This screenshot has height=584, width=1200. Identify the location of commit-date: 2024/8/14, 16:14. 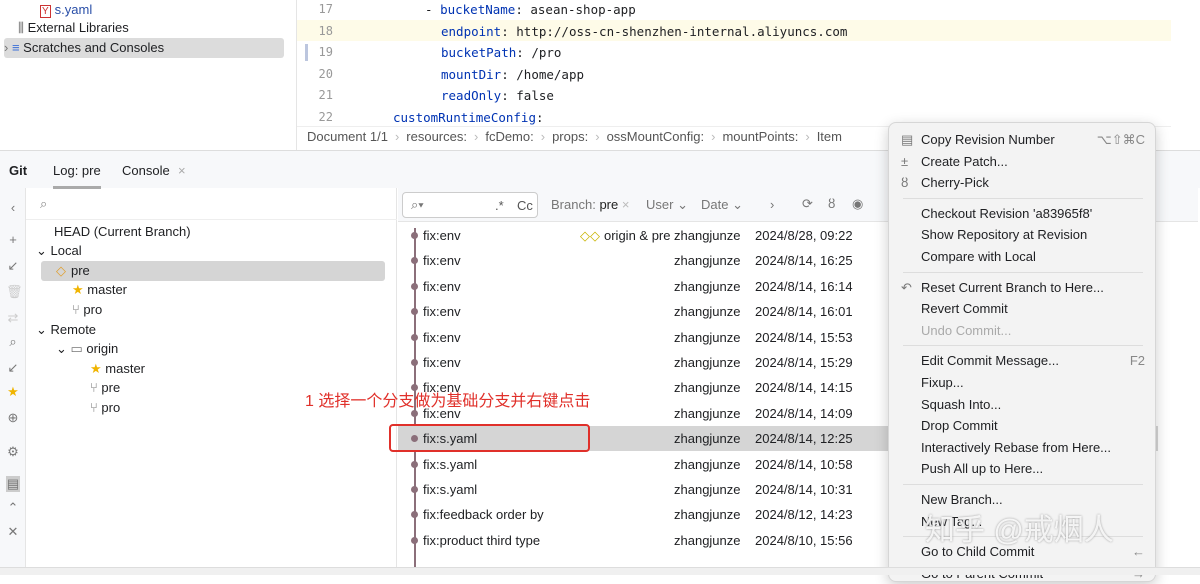
(804, 286).